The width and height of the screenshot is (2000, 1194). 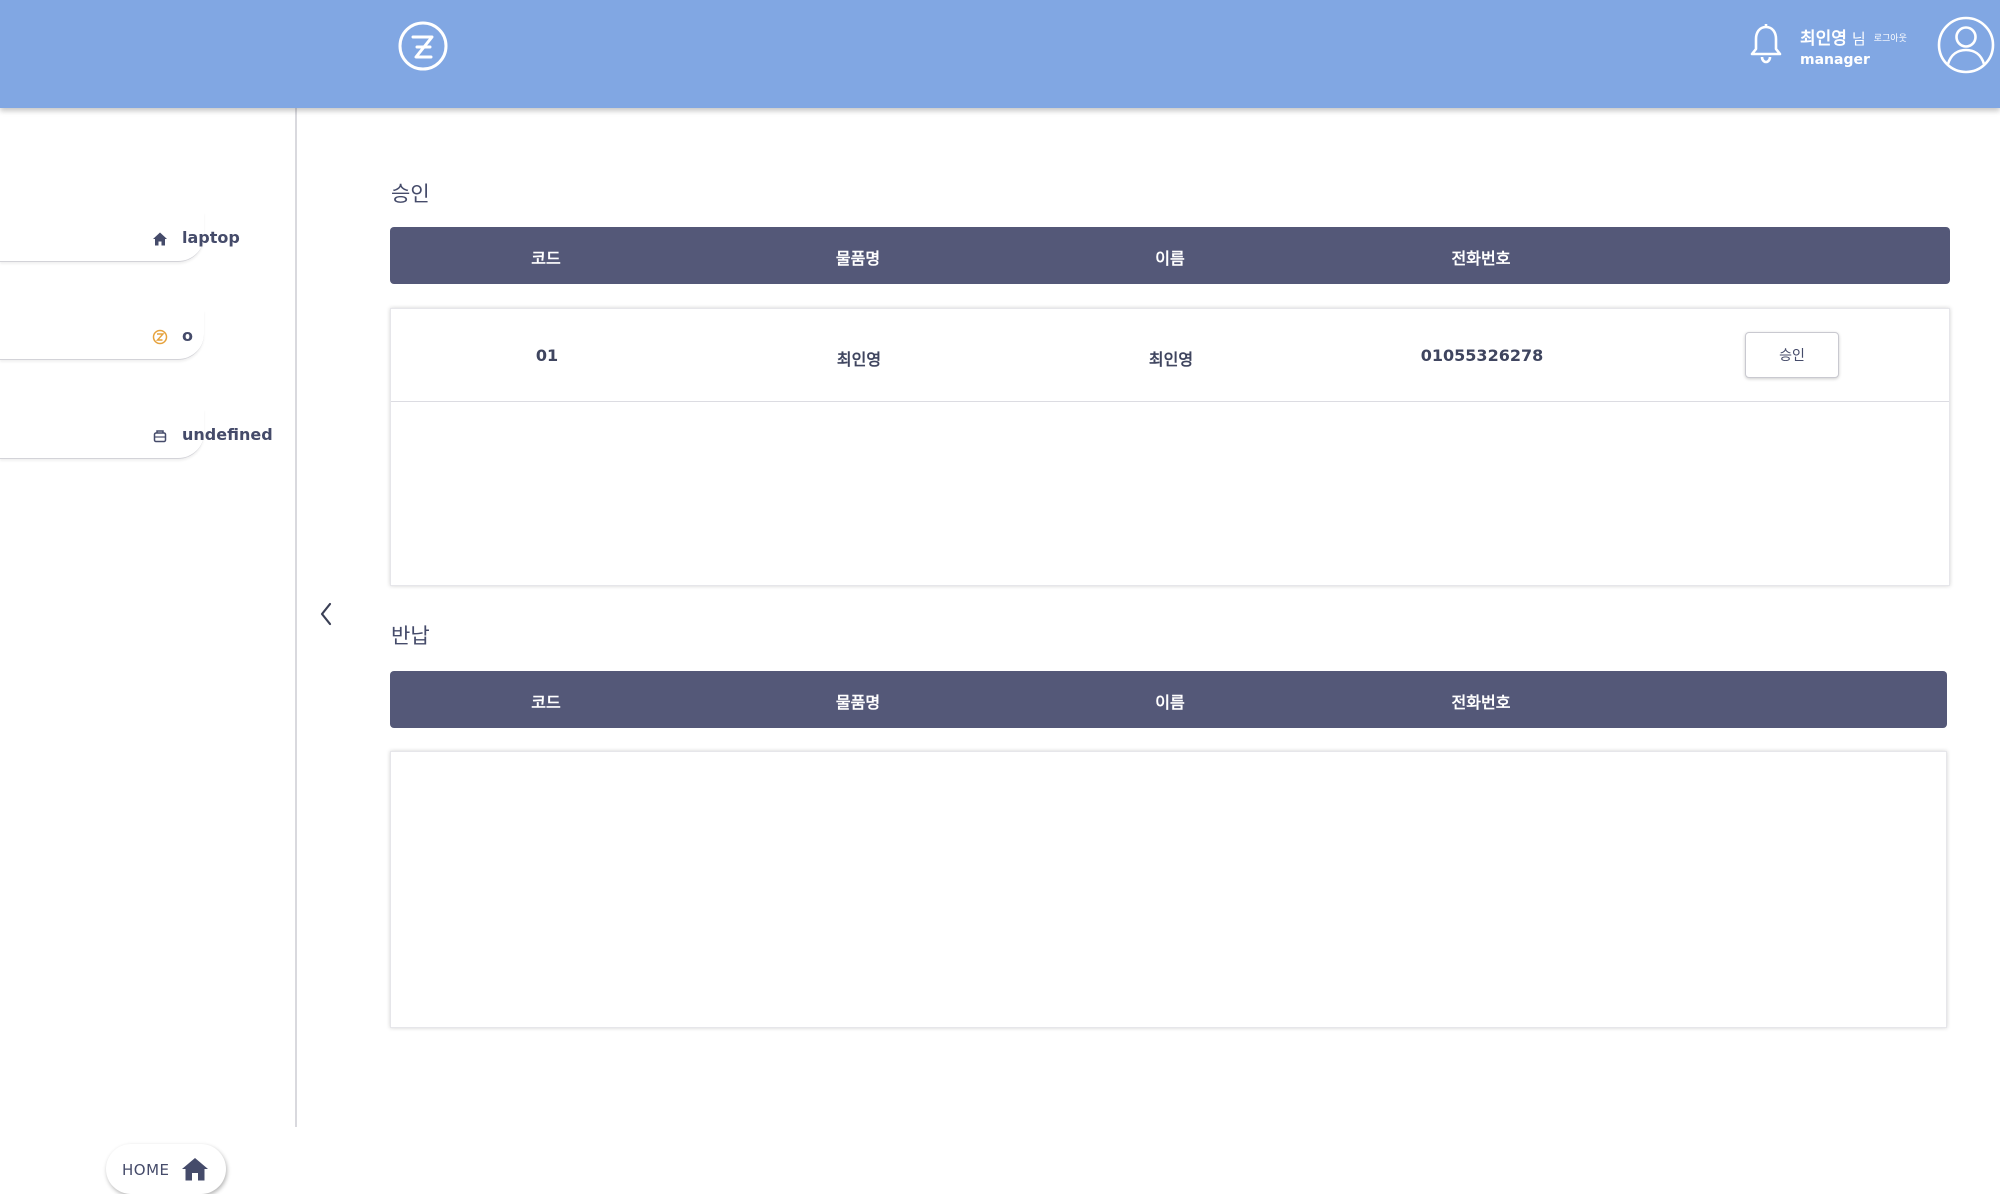 I want to click on user-name: 최인영, so click(x=1823, y=39).